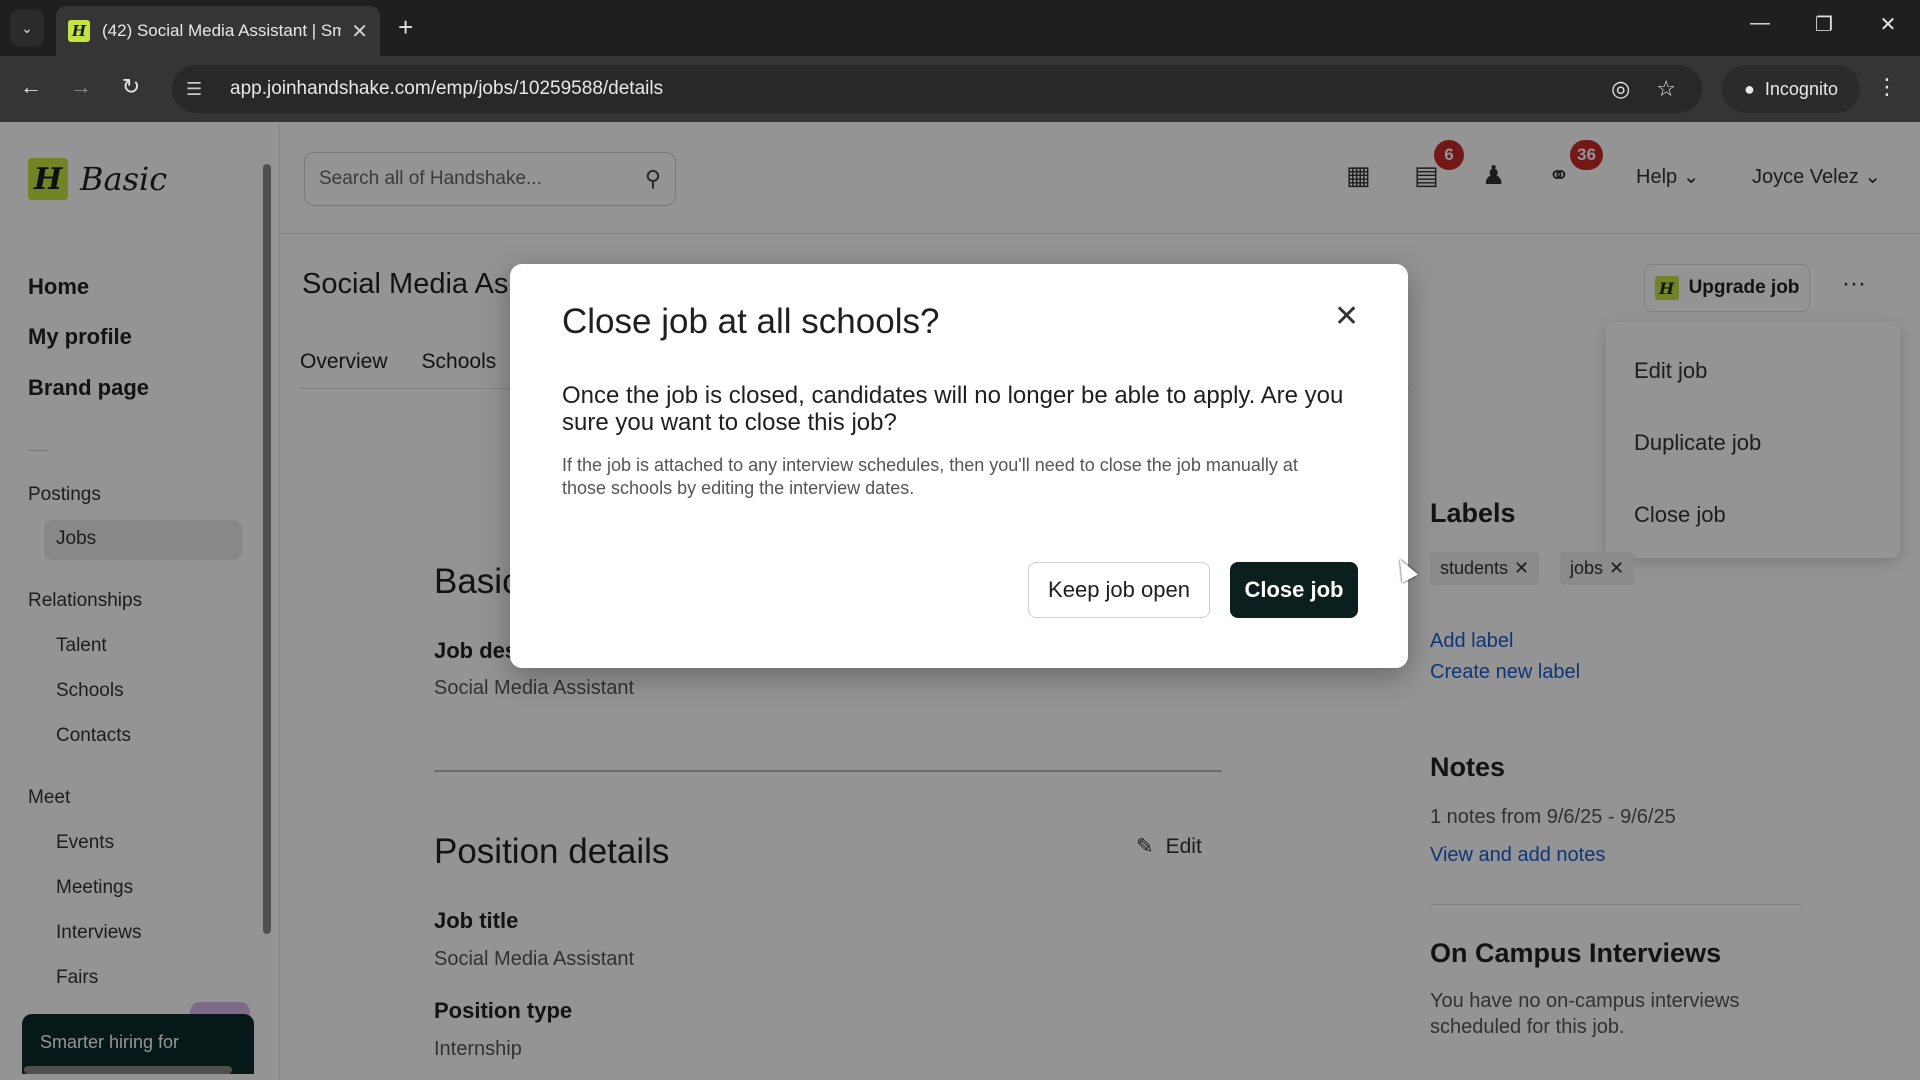 This screenshot has height=1080, width=1920. Describe the element at coordinates (359, 31) in the screenshot. I see `close-tab-icon: ✕` at that location.